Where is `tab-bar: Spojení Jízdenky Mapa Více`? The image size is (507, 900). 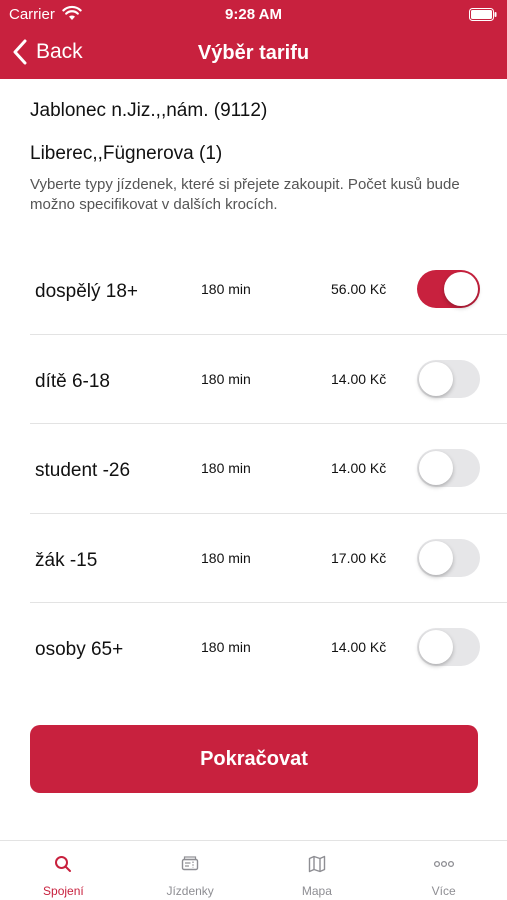 tab-bar: Spojení Jízdenky Mapa Více is located at coordinates (253, 870).